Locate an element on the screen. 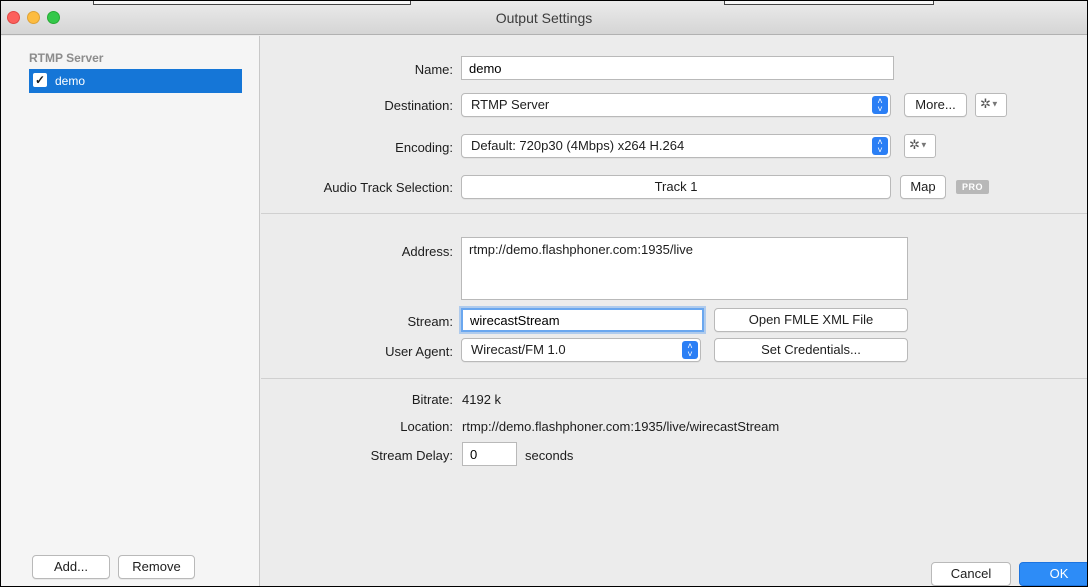 The width and height of the screenshot is (1088, 587). destination-gear-button: ✲▼ is located at coordinates (991, 105).